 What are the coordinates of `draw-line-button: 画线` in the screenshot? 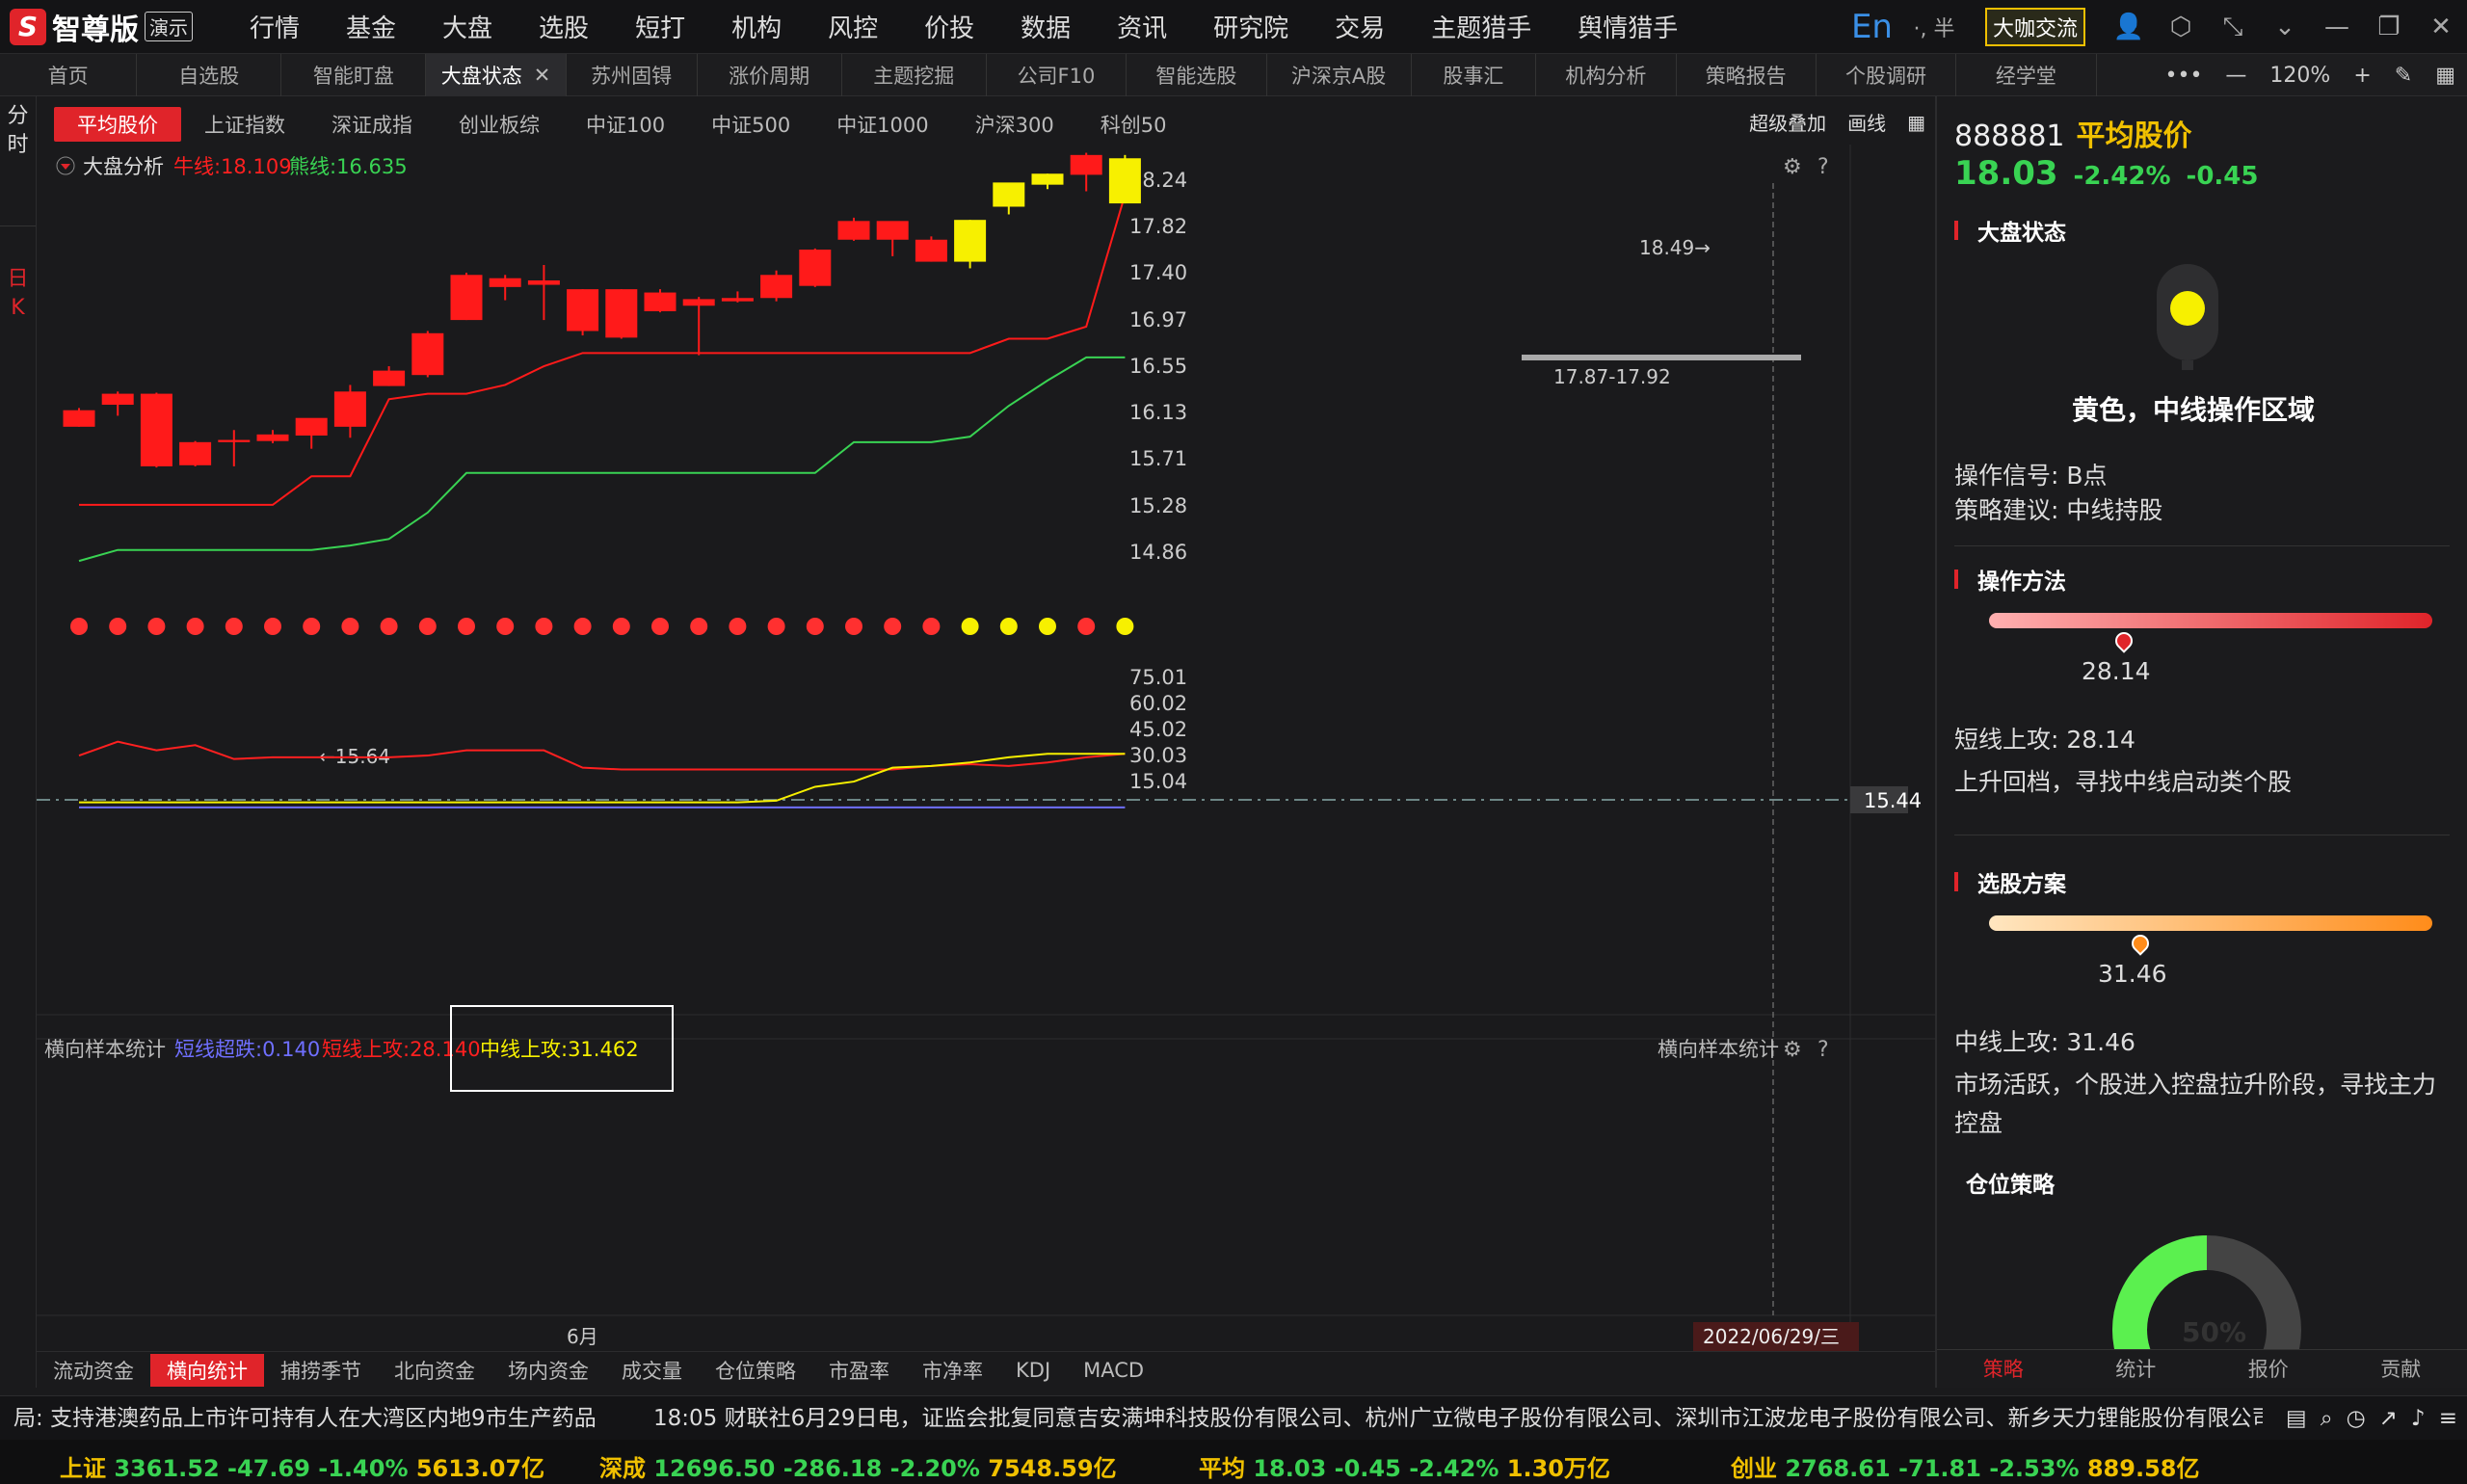 It's located at (1866, 122).